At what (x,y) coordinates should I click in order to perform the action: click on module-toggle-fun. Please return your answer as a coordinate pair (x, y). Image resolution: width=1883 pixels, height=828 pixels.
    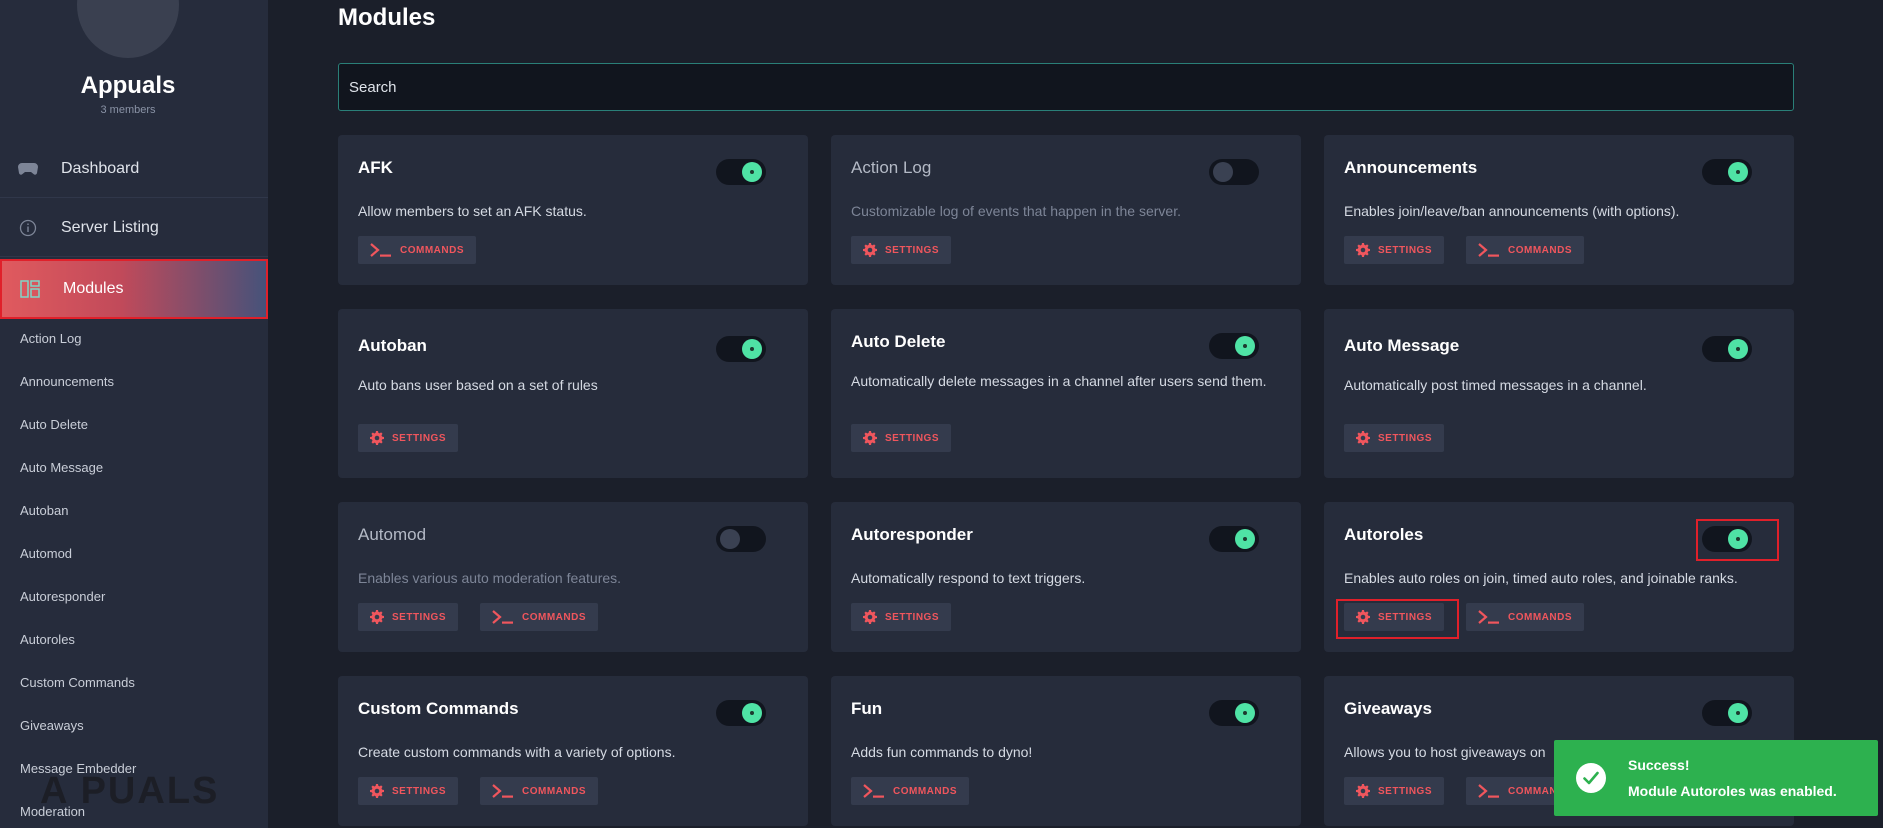
    Looking at the image, I should click on (1234, 713).